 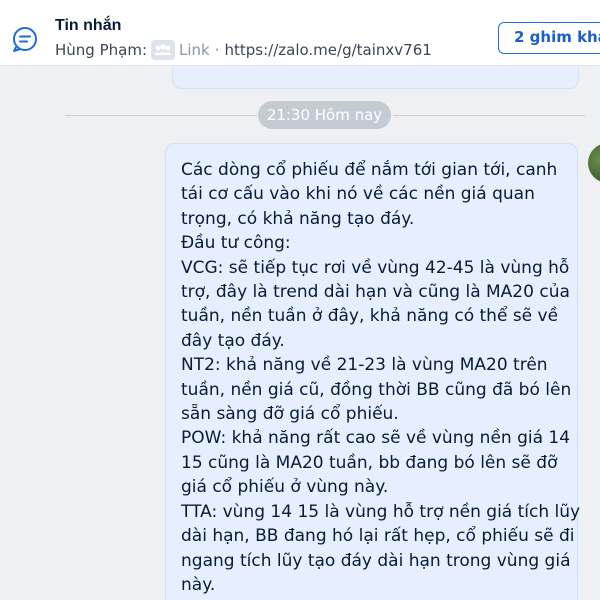 What do you see at coordinates (161, 115) in the screenshot?
I see `divider-line-left` at bounding box center [161, 115].